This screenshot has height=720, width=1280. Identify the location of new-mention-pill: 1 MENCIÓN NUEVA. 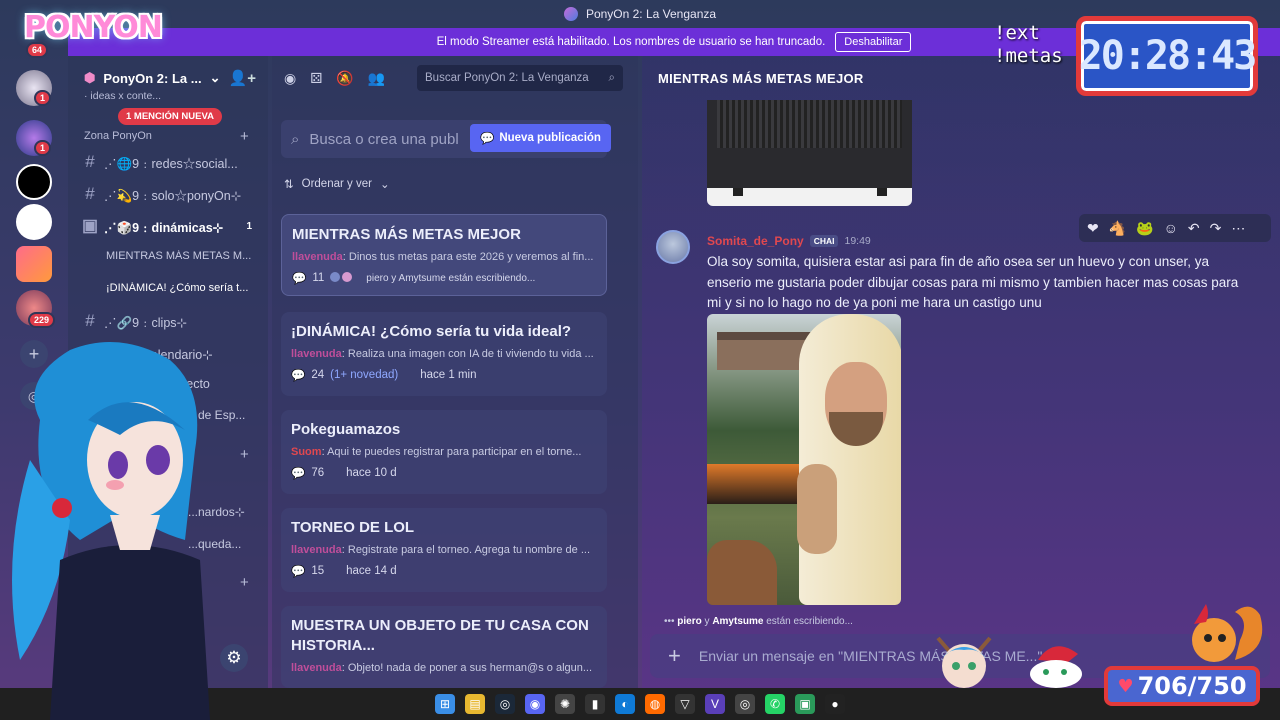
(170, 116).